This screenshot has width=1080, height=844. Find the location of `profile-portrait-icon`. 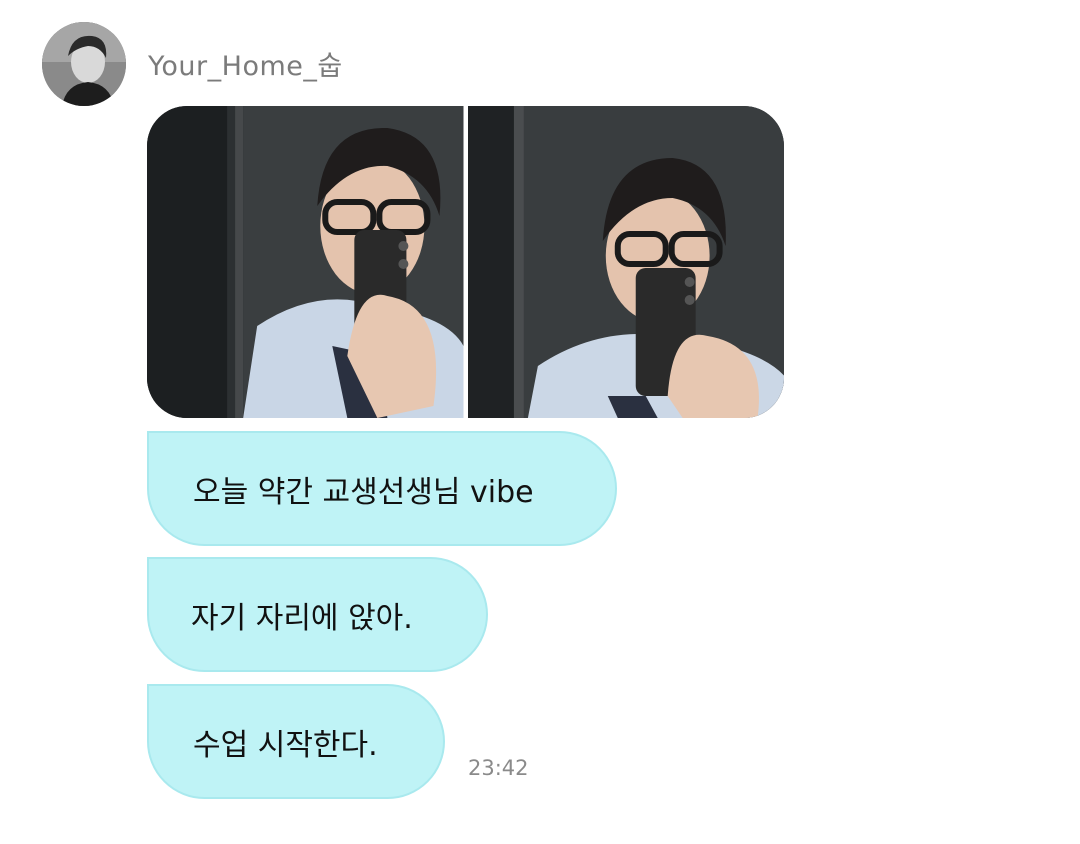

profile-portrait-icon is located at coordinates (84, 64).